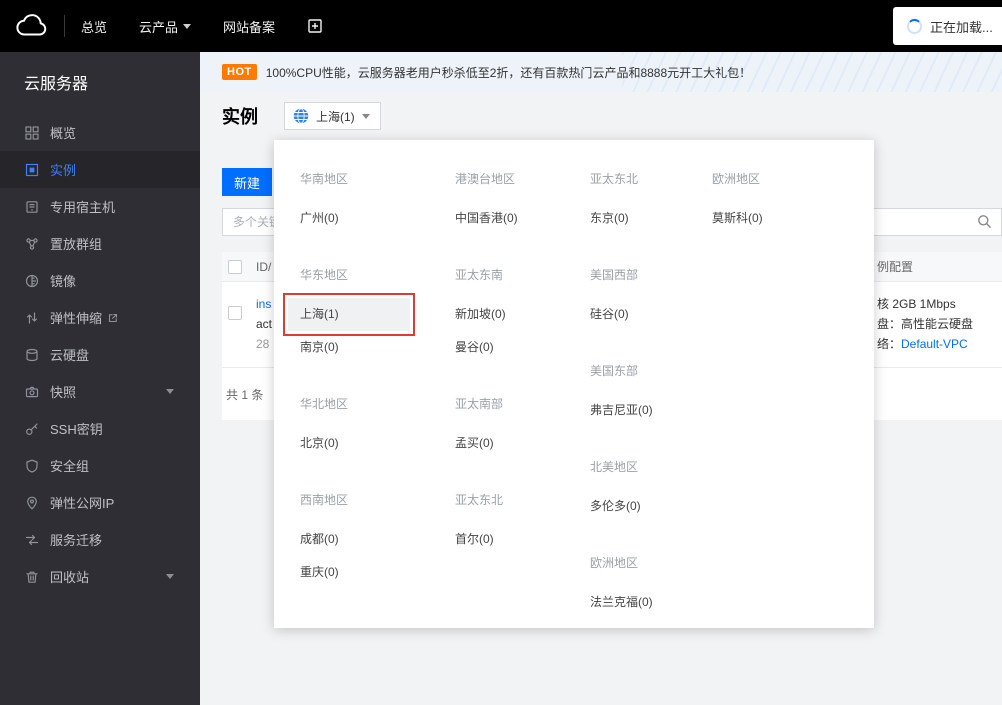 The image size is (1002, 705). What do you see at coordinates (83, 207) in the screenshot?
I see `sidebar-item-label: 专用宿主机` at bounding box center [83, 207].